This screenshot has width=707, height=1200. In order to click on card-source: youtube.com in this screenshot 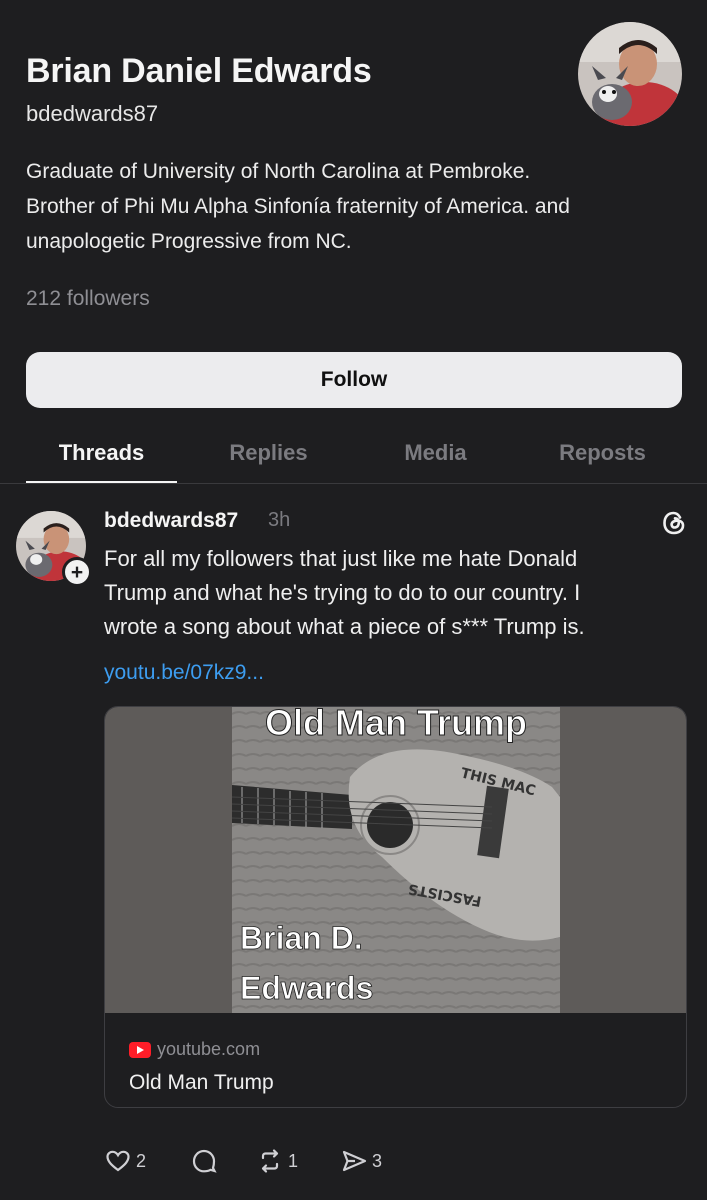, I will do `click(194, 1049)`.